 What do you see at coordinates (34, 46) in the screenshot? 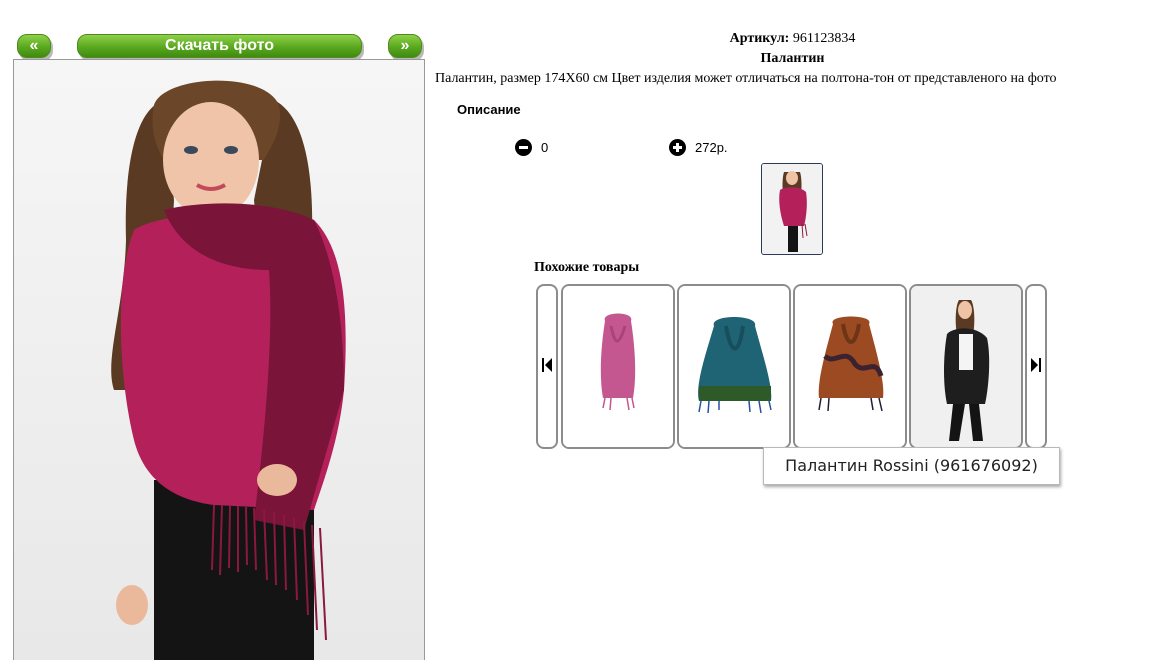
I see `prev-photo-button: «` at bounding box center [34, 46].